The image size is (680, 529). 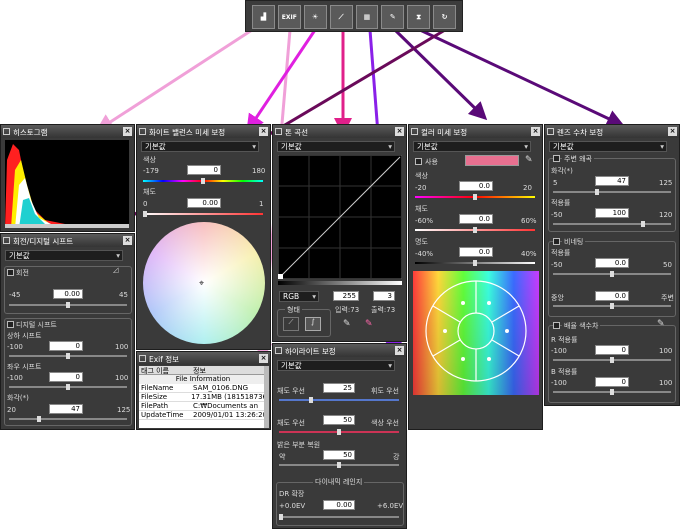 I want to click on b-slider, so click(x=612, y=392).